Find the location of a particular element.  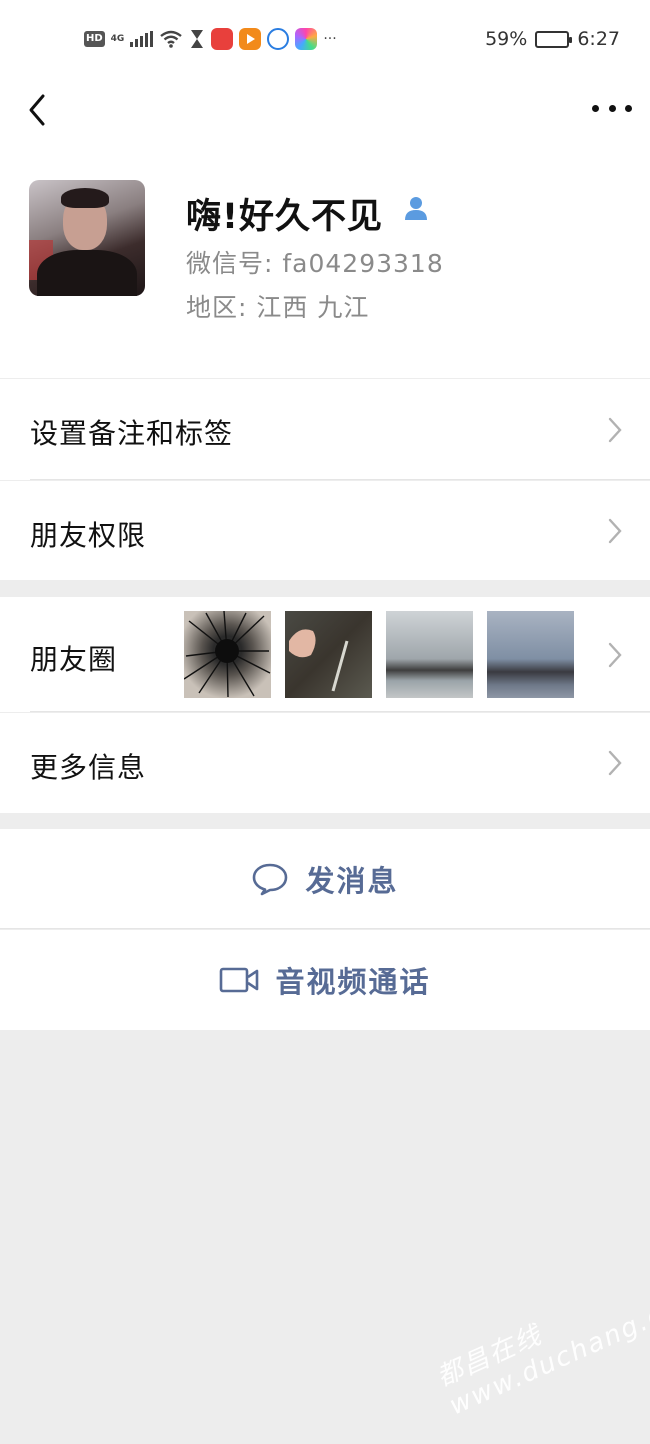

status-icons: HD 4G ··· is located at coordinates (210, 39).